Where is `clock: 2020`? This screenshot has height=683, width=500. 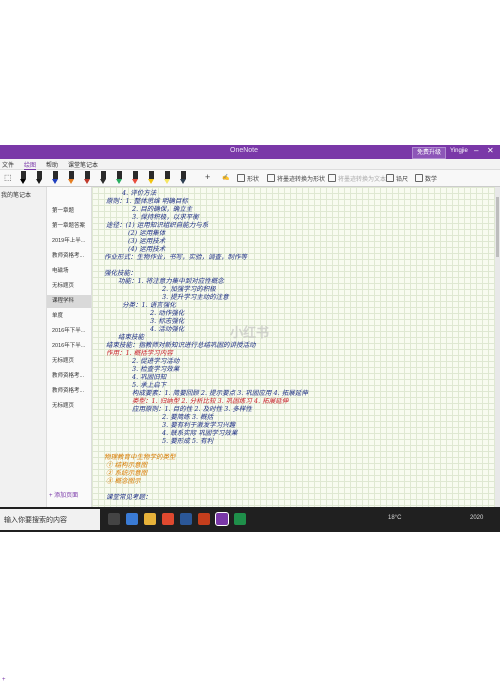 clock: 2020 is located at coordinates (477, 518).